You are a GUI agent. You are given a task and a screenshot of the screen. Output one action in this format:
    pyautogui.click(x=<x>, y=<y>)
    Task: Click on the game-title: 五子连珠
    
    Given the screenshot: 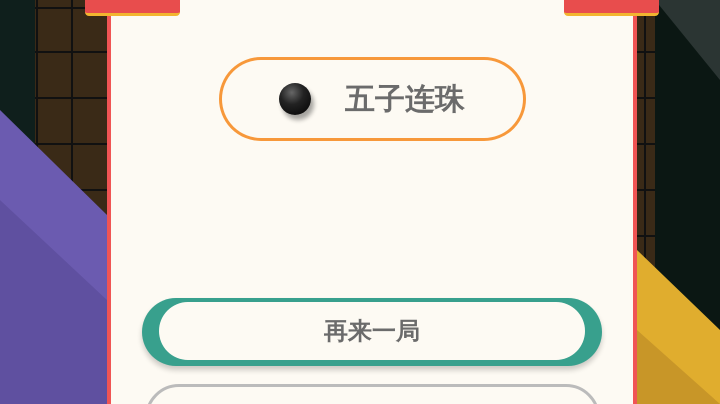 What is the action you would take?
    pyautogui.click(x=405, y=99)
    